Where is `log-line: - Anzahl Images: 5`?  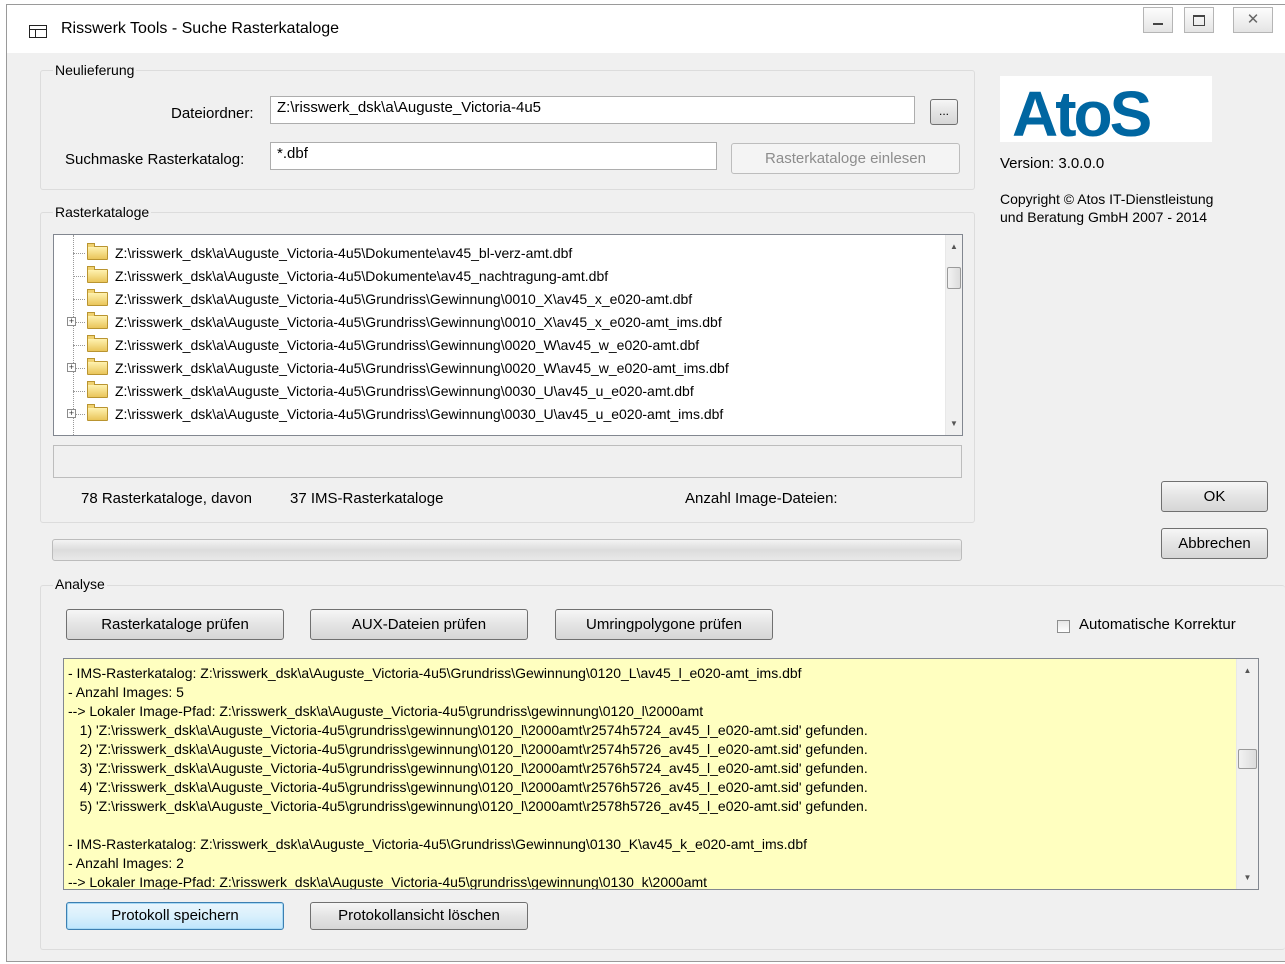 log-line: - Anzahl Images: 5 is located at coordinates (126, 692).